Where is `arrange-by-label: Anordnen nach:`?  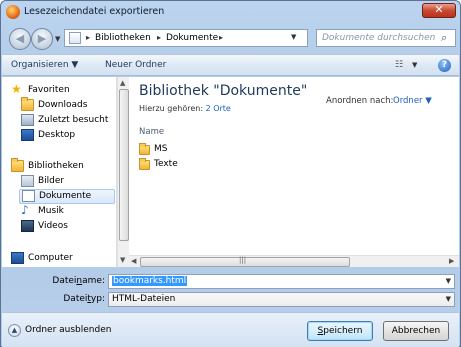
arrange-by-label: Anordnen nach: is located at coordinates (360, 101).